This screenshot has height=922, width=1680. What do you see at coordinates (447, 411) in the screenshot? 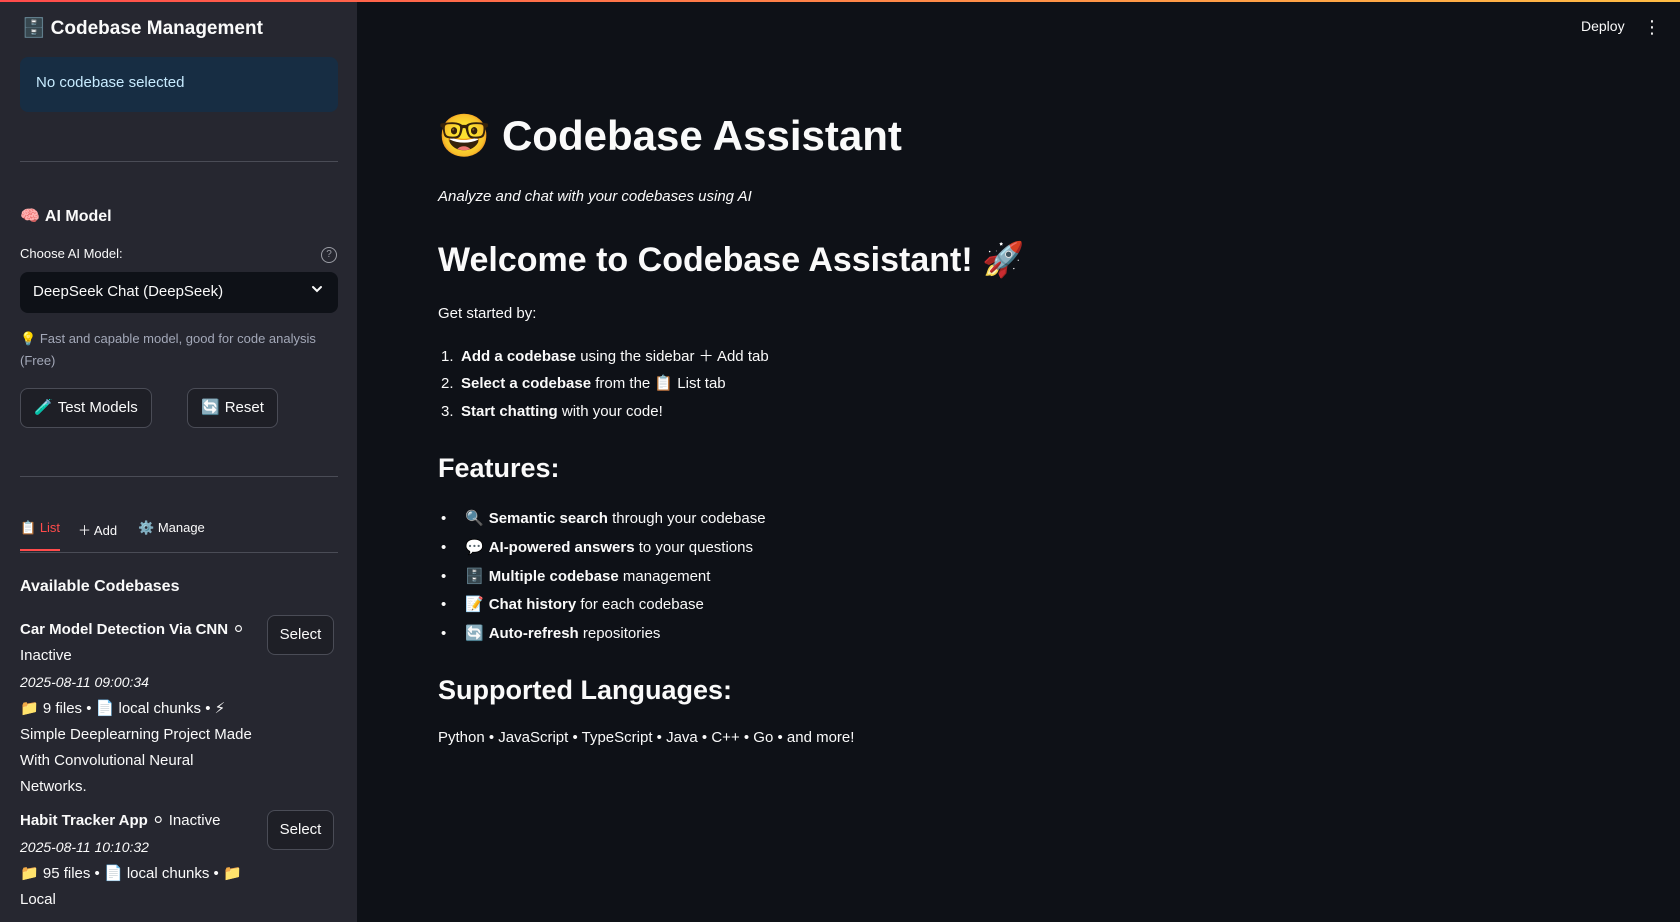
I see `step-number: 3.` at bounding box center [447, 411].